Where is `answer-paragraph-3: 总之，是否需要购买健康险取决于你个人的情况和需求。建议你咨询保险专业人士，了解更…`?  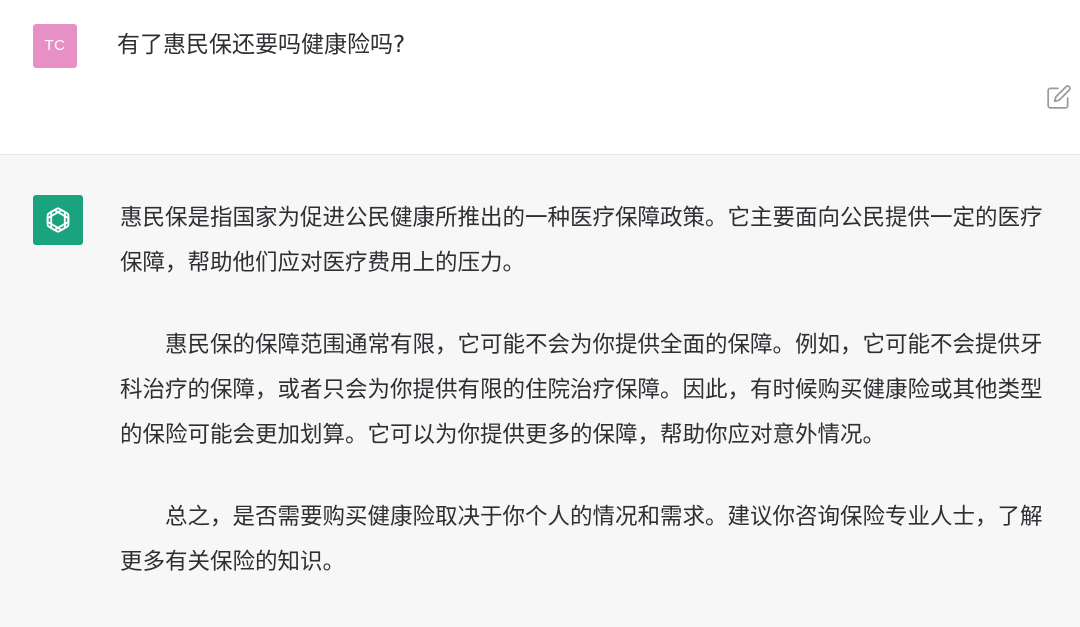 answer-paragraph-3: 总之，是否需要购买健康险取决于你个人的情况和需求。建议你咨询保险专业人士，了解更… is located at coordinates (581, 539).